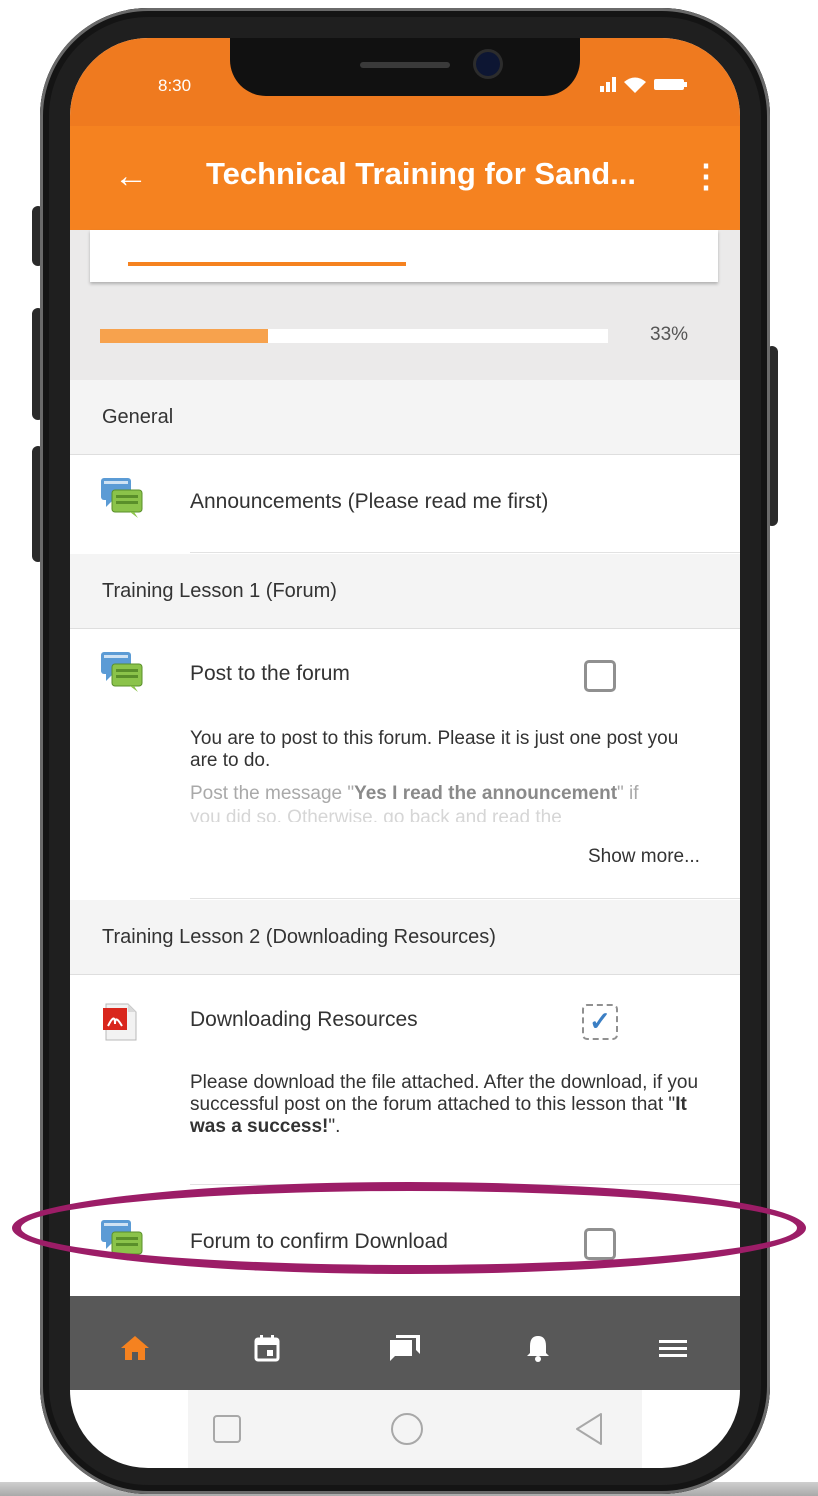 This screenshot has width=818, height=1496. Describe the element at coordinates (184, 336) in the screenshot. I see `progress-bar-fill` at that location.